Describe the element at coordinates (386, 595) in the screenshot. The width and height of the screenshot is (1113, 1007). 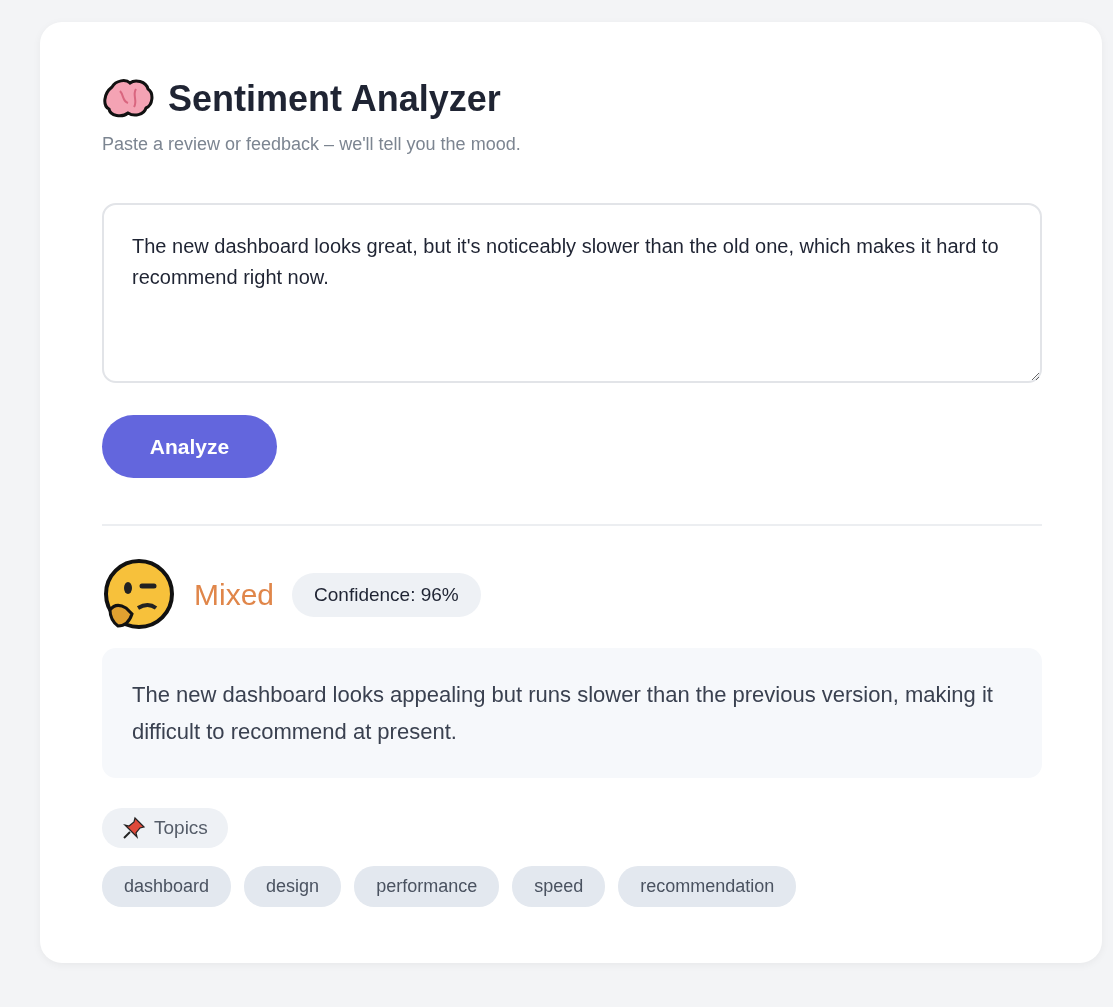
I see `confidence-badge: Confidence: 96%` at that location.